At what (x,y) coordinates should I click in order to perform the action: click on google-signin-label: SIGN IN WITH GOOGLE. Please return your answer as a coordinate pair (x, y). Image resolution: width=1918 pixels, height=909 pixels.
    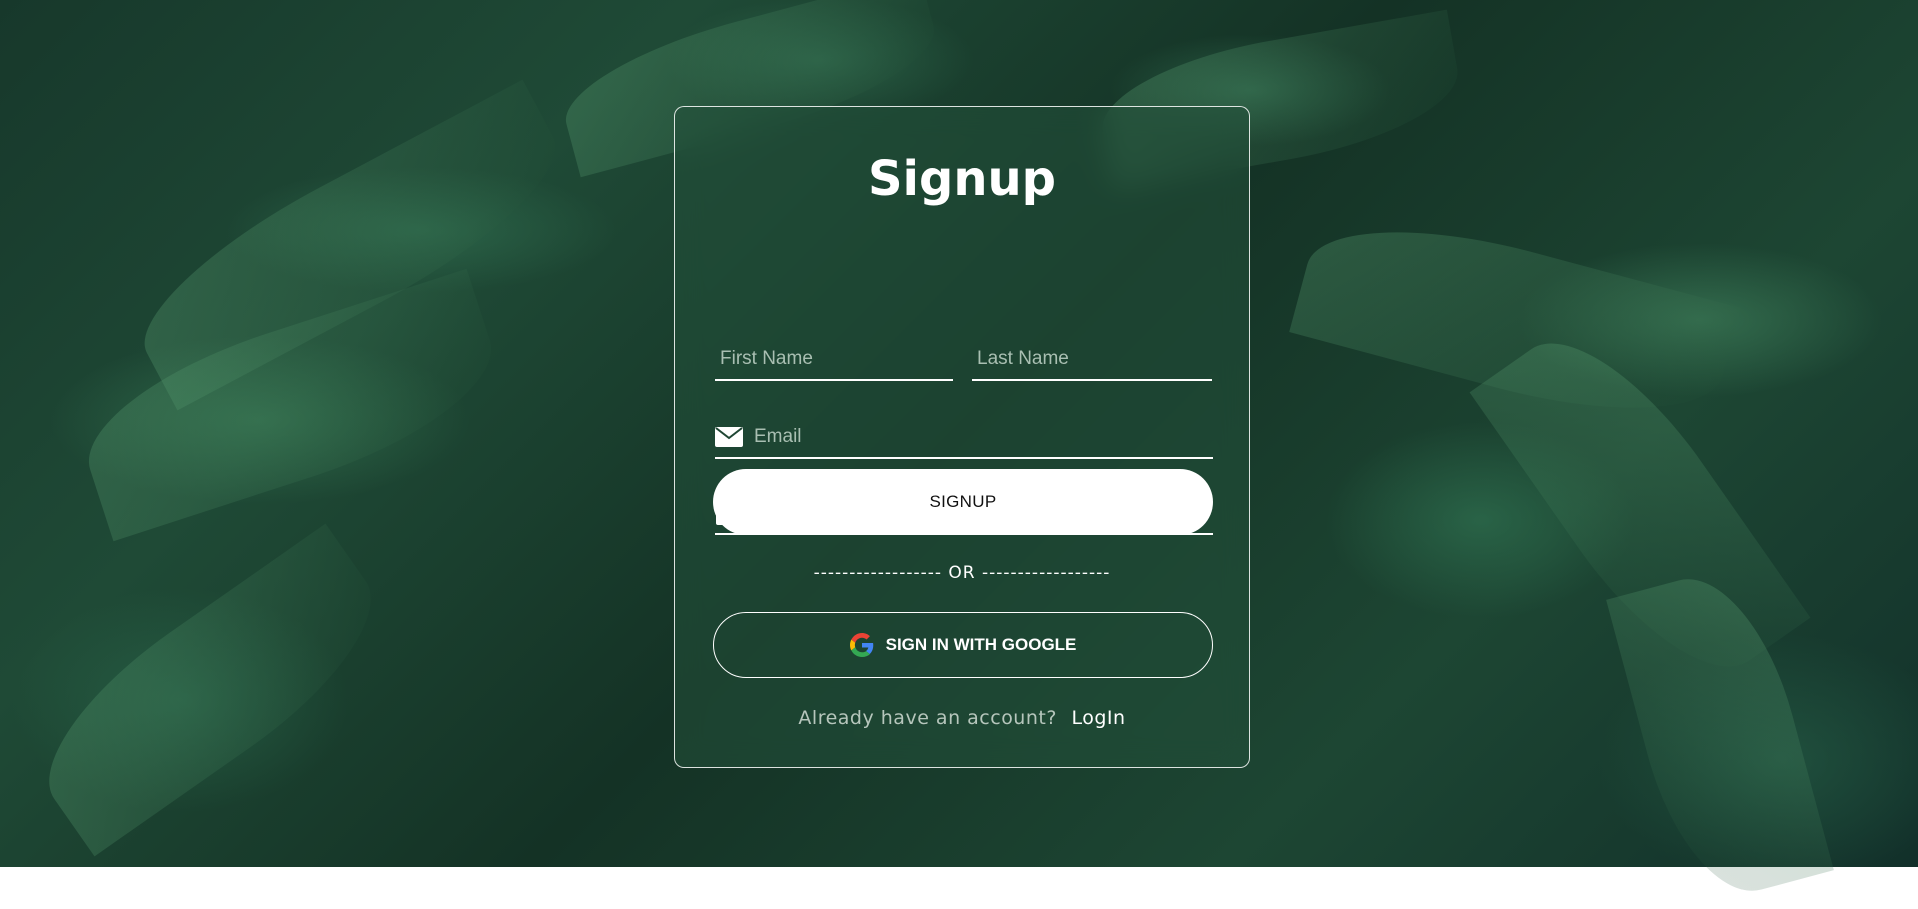
    Looking at the image, I should click on (981, 644).